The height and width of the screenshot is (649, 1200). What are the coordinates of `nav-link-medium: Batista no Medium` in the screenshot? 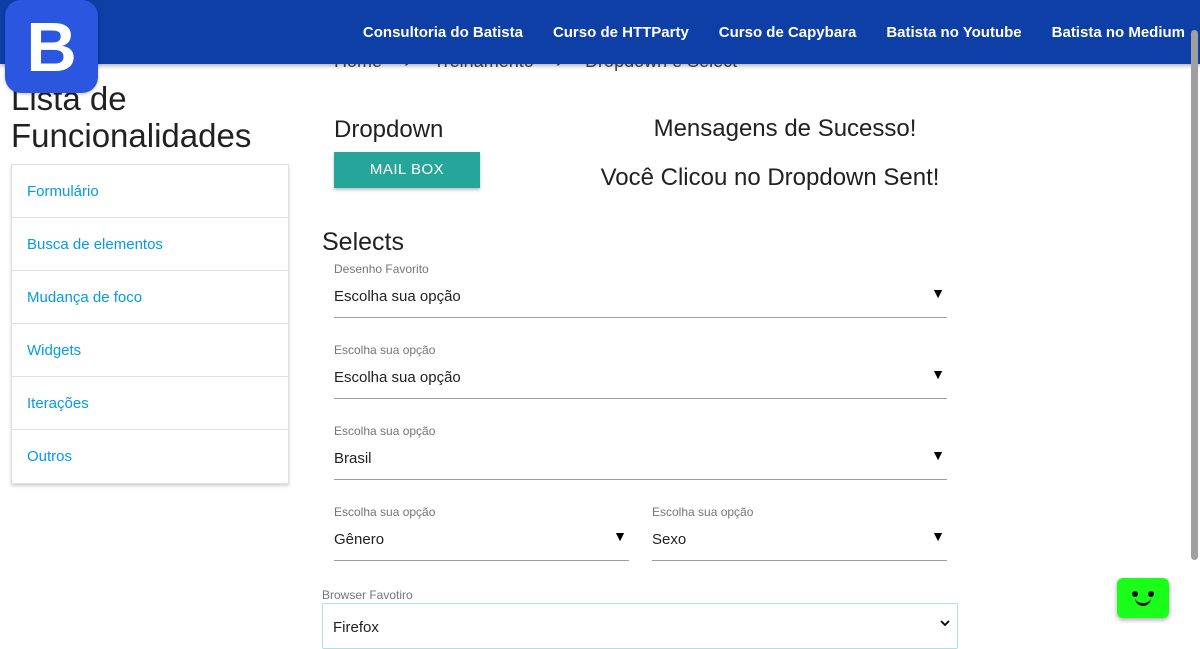 It's located at (1118, 32).